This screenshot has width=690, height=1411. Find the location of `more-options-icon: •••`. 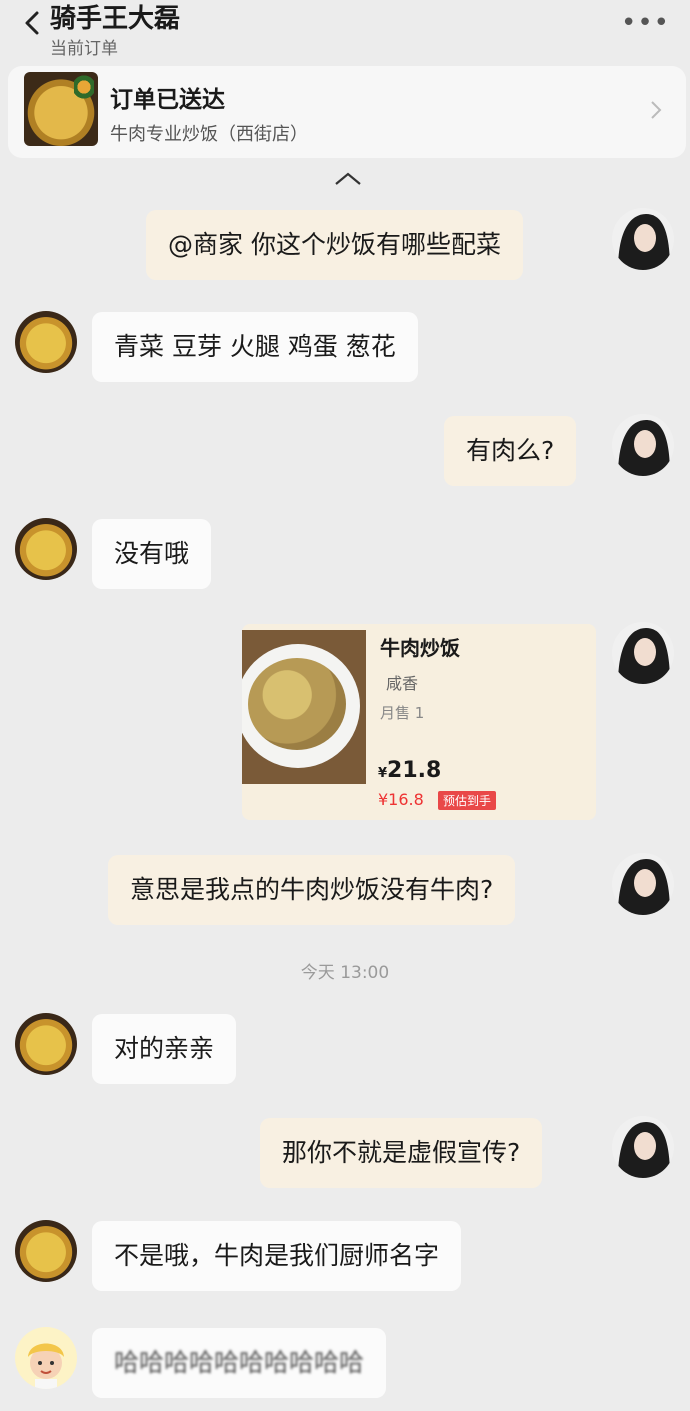

more-options-icon: ••• is located at coordinates (645, 23).